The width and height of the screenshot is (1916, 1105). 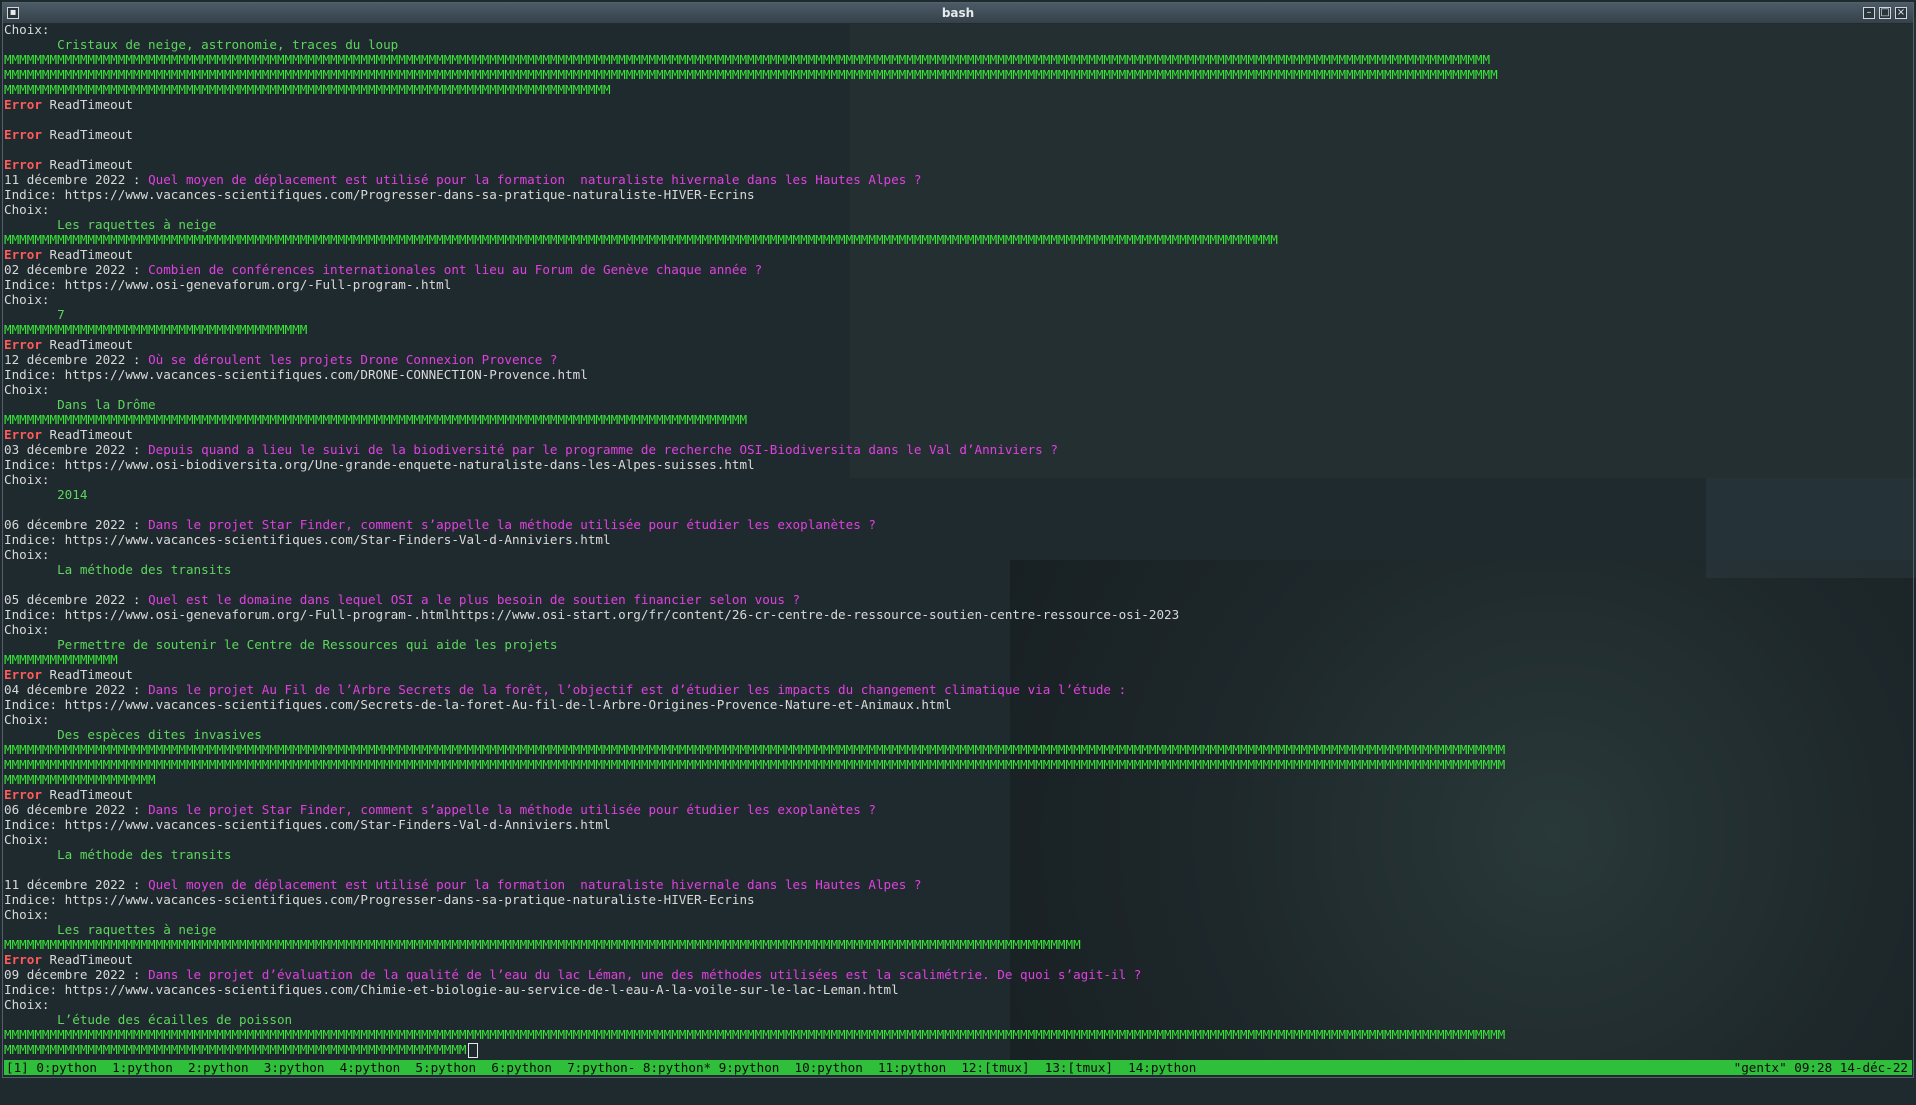 I want to click on output-text: 05 décembre 2022 :, so click(x=76, y=599).